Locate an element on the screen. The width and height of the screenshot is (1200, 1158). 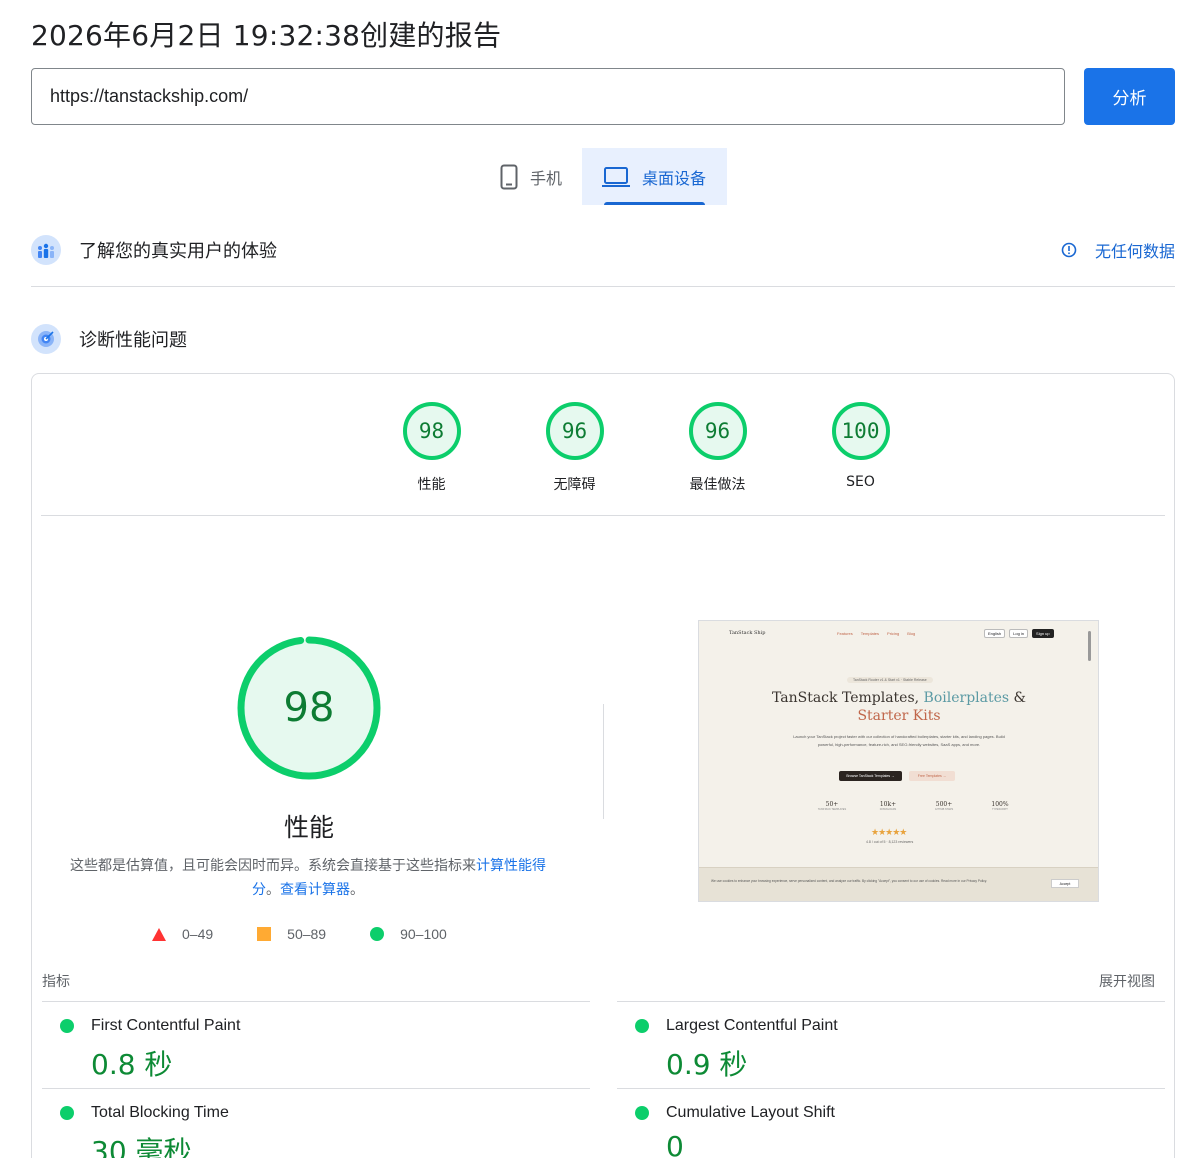
ss-signup: Sign up is located at coordinates (1043, 633).